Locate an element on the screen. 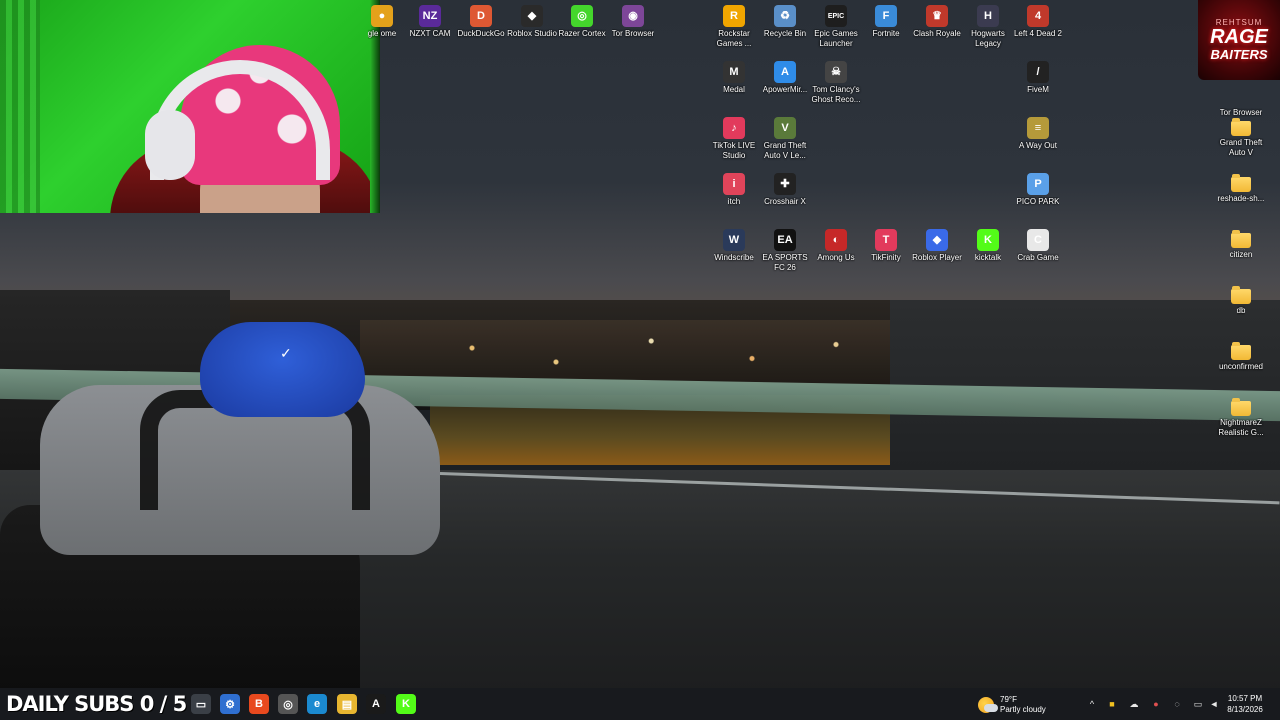 The height and width of the screenshot is (720, 1280). razer-cortex-icon: ◎ is located at coordinates (582, 16).